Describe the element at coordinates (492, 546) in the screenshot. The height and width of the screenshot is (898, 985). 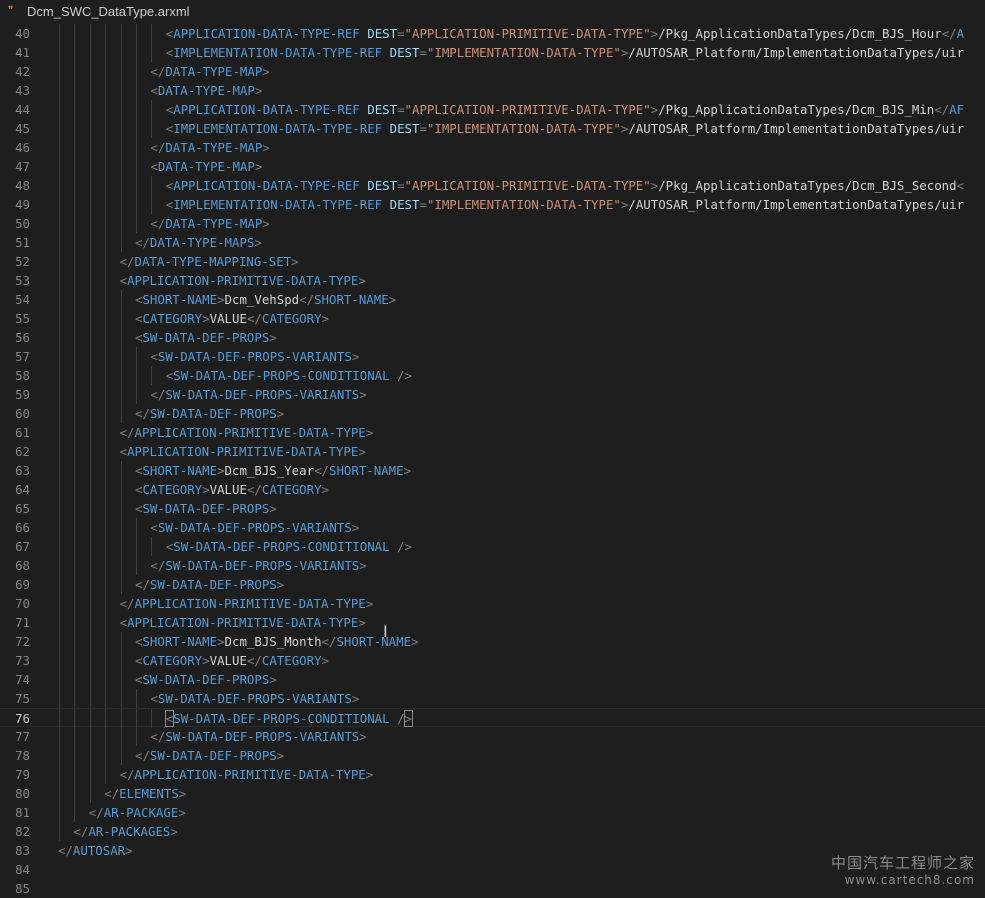
I see `code-line: 67 <SW-DATA-DEF-PROPS-CONDITIONAL />` at that location.